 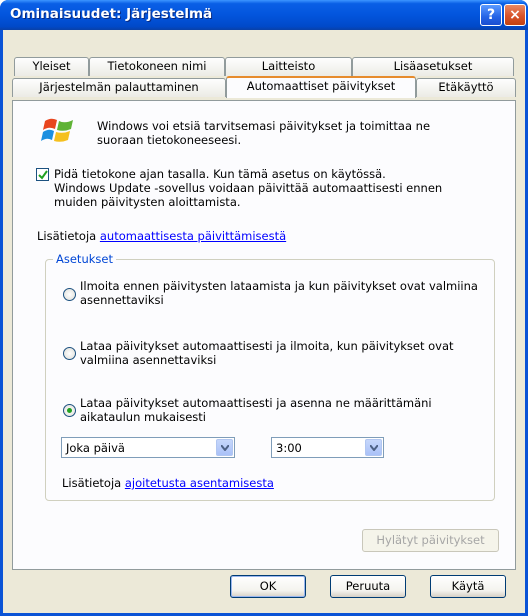 What do you see at coordinates (169, 140) in the screenshot?
I see `intro-line-2: suoraan tietokoneeseesi.` at bounding box center [169, 140].